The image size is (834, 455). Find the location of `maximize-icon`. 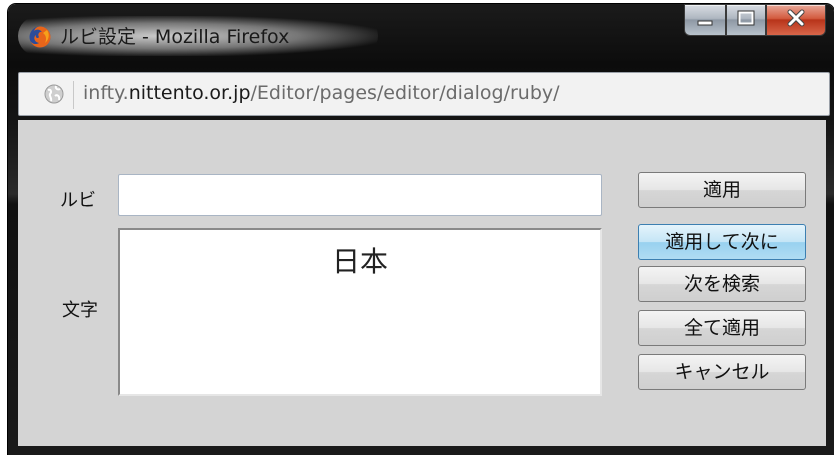

maximize-icon is located at coordinates (746, 20).